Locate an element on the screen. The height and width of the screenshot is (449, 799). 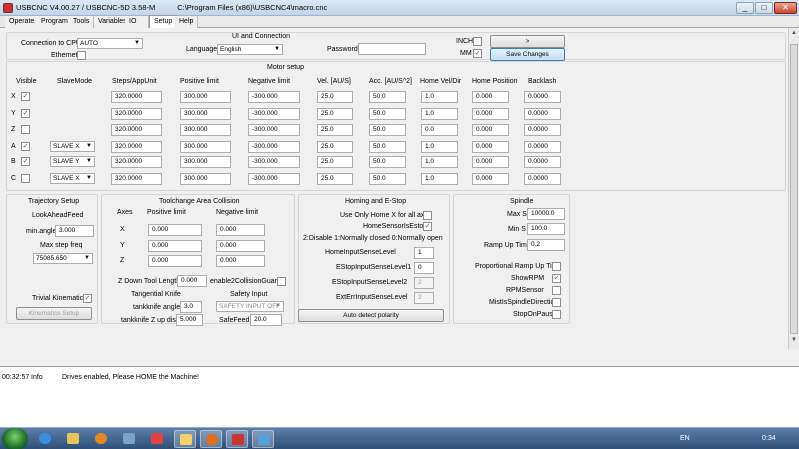
homevel-input-b: 1.0 is located at coordinates (439, 162).